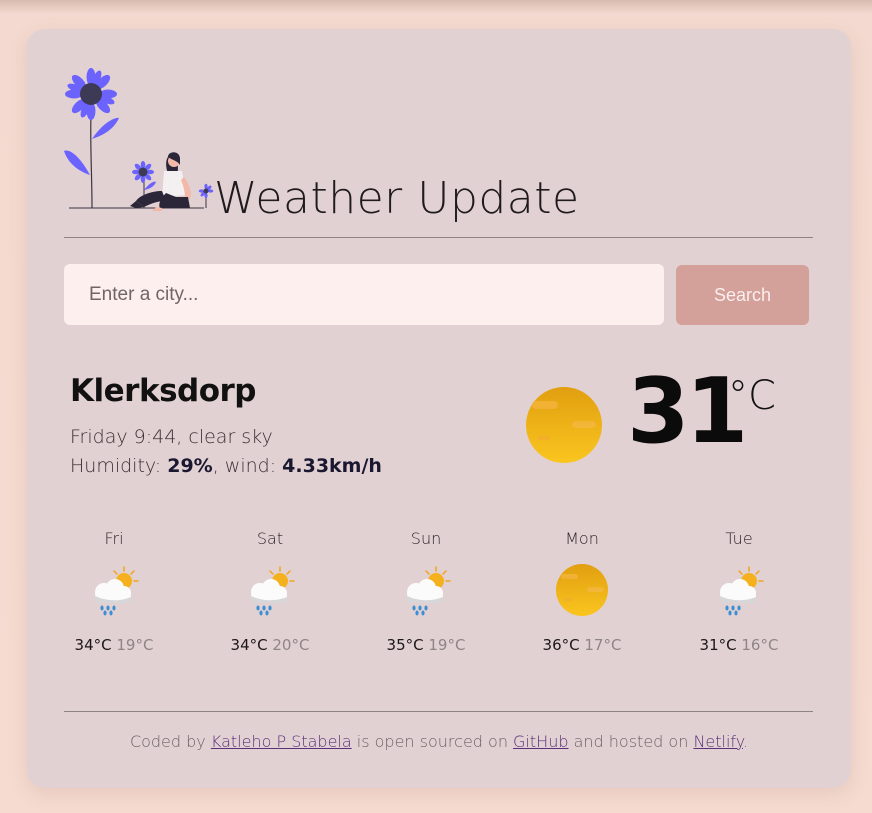  I want to click on forecast-temps: 34°C 20°C, so click(270, 645).